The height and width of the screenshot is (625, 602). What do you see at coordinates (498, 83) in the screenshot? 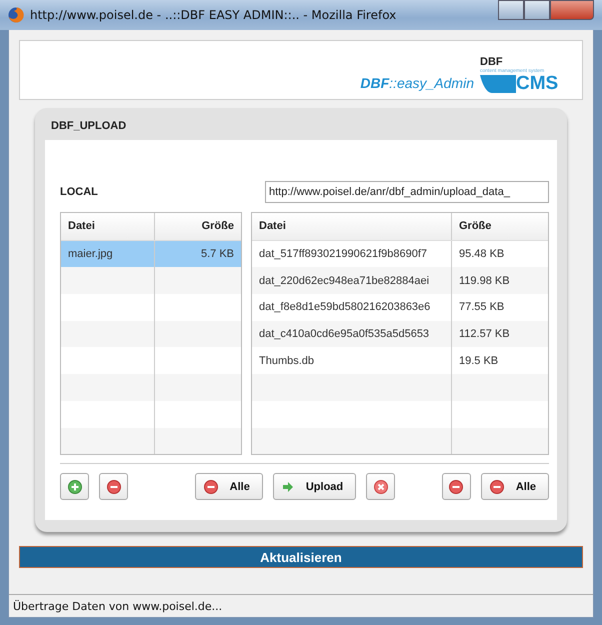
I see `swoosh-icon` at bounding box center [498, 83].